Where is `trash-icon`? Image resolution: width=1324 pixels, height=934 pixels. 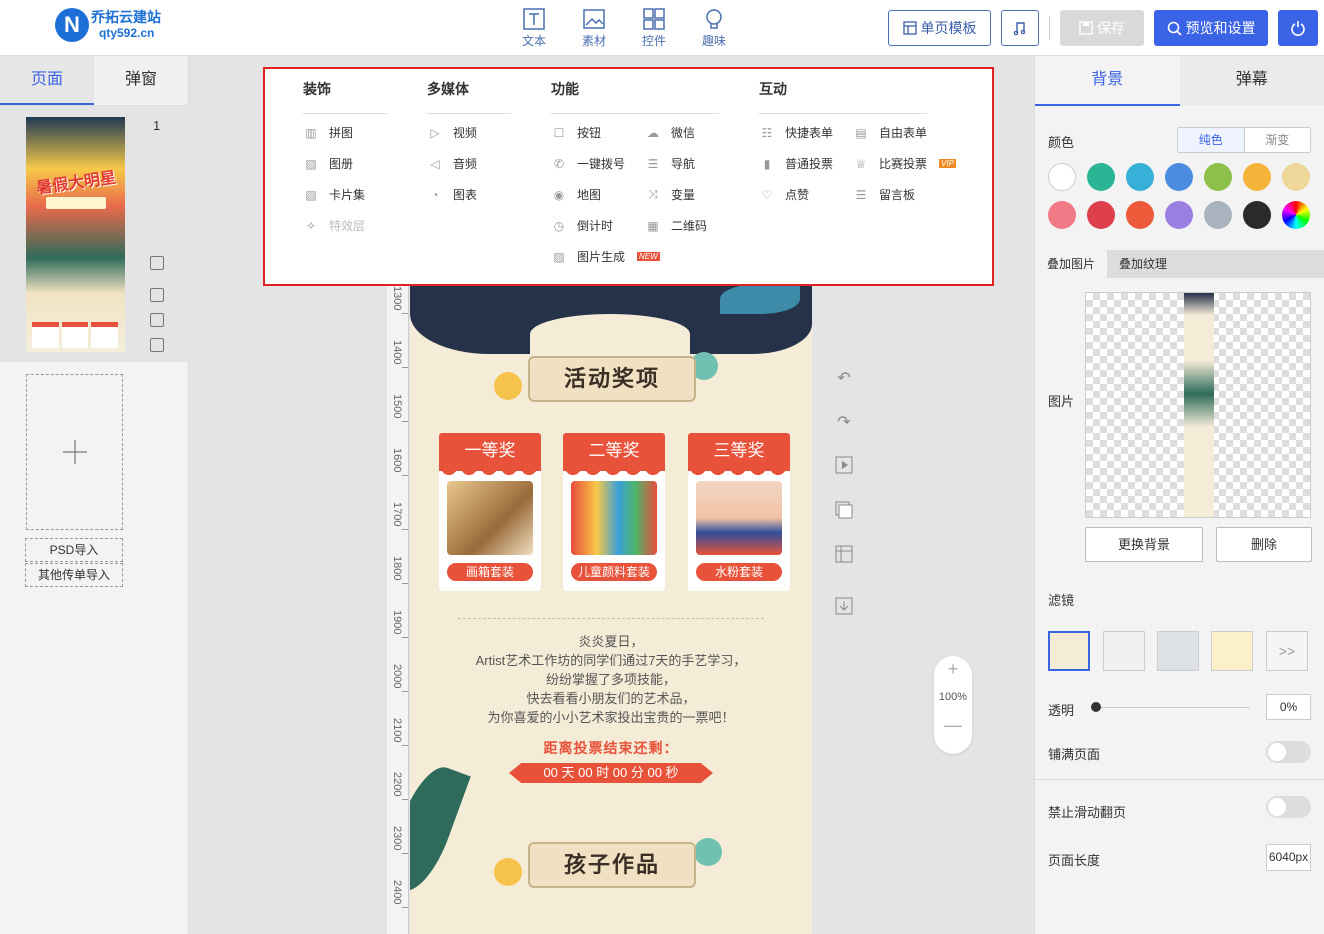
trash-icon is located at coordinates (157, 345).